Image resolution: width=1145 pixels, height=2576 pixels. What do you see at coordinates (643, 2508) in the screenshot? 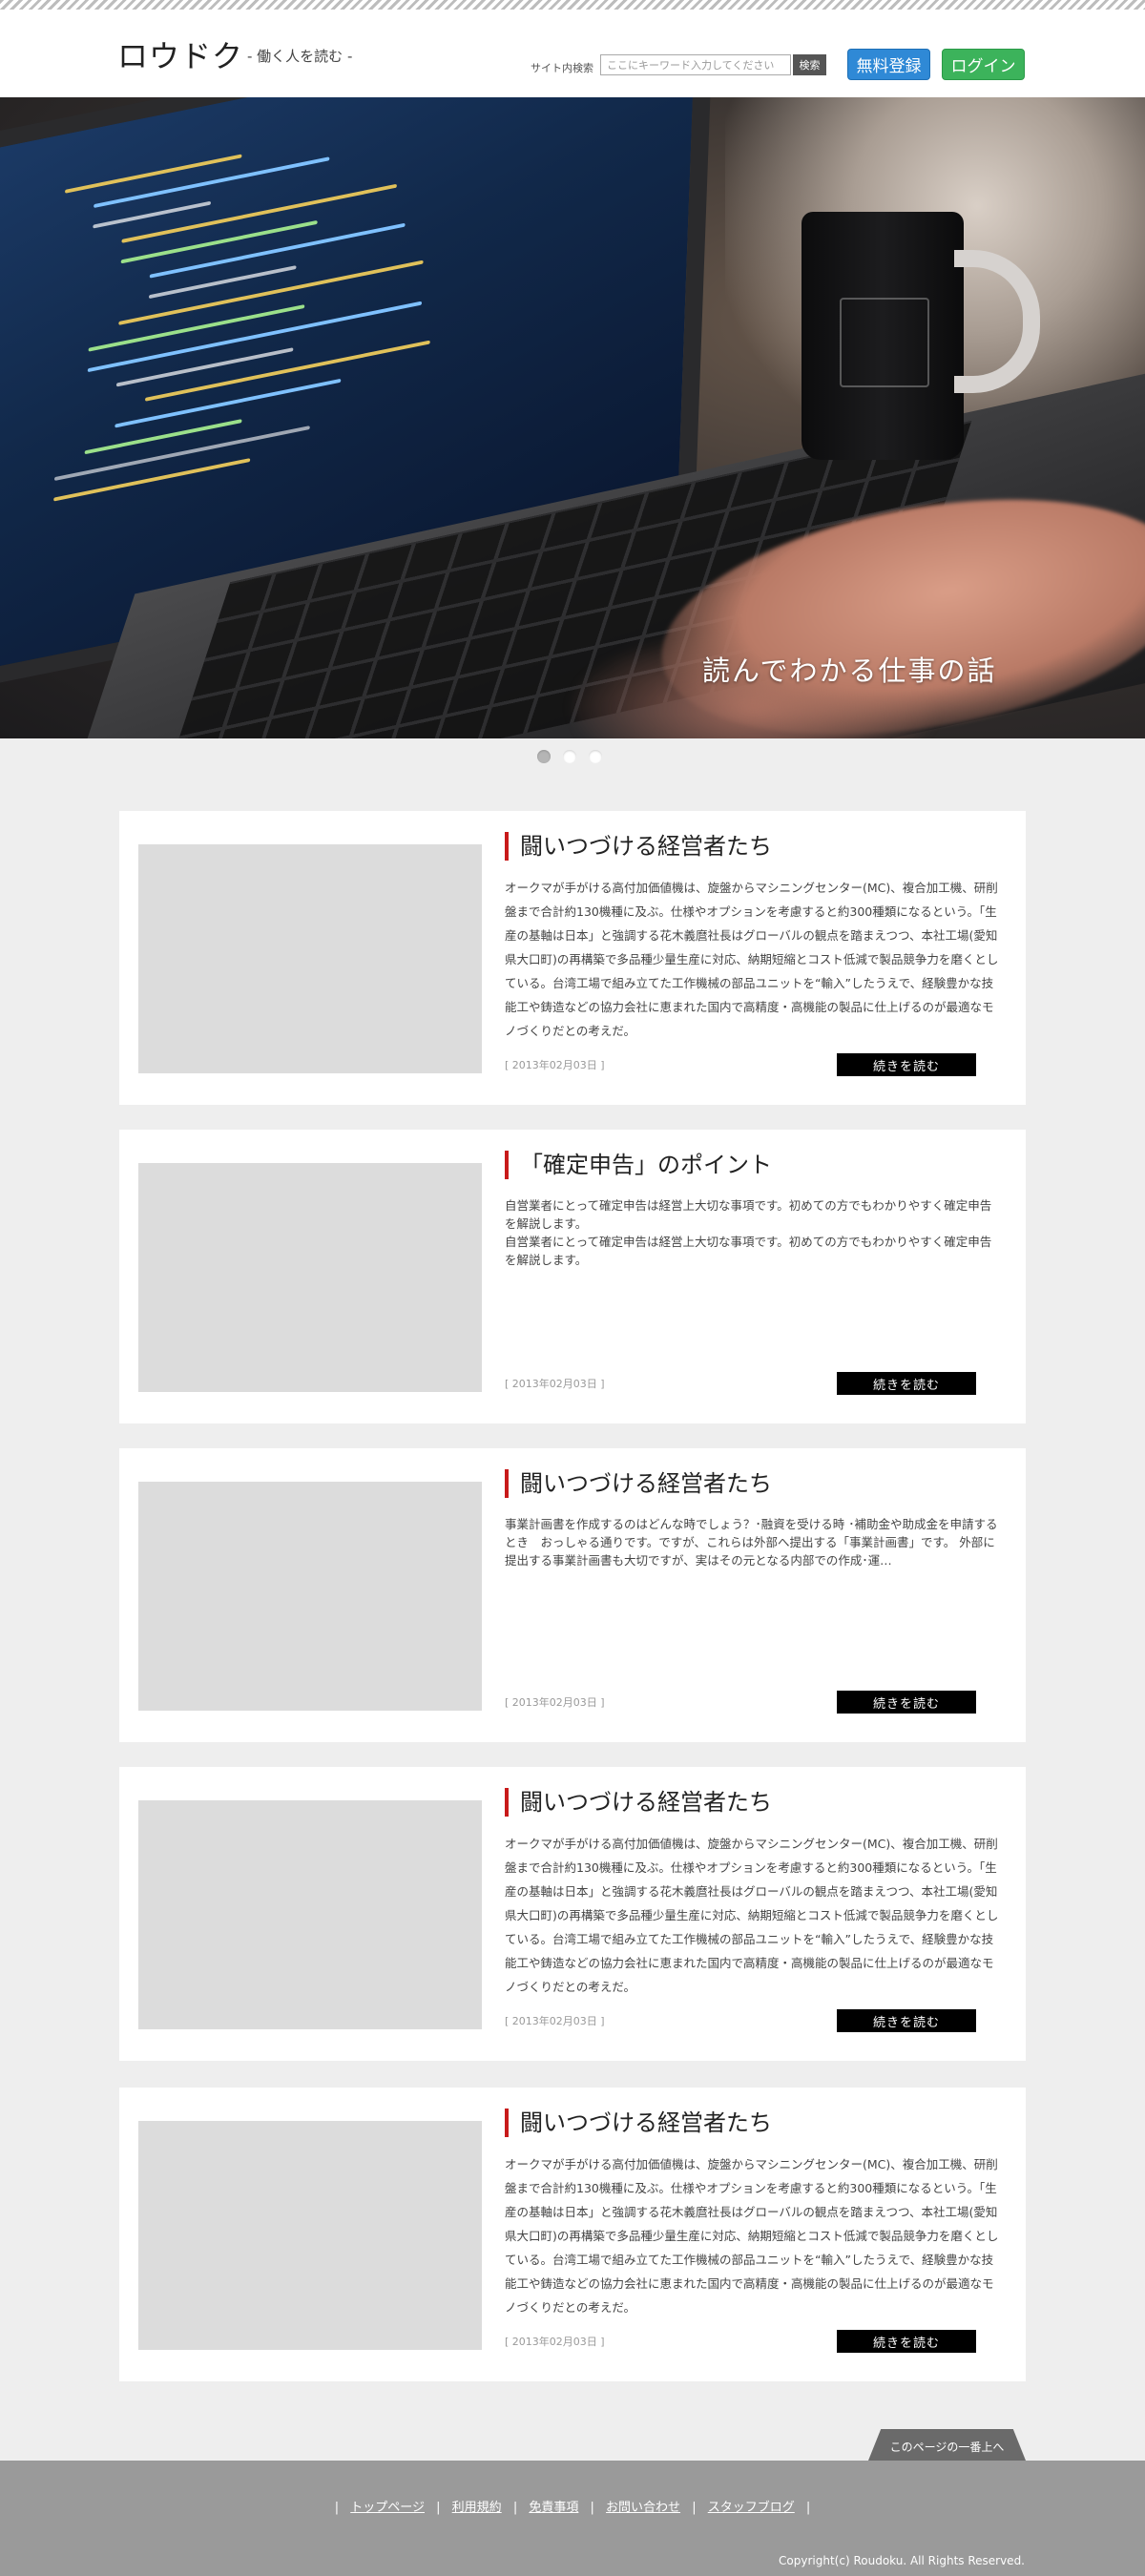
I see `footer-link-contact: お問い合わせ` at bounding box center [643, 2508].